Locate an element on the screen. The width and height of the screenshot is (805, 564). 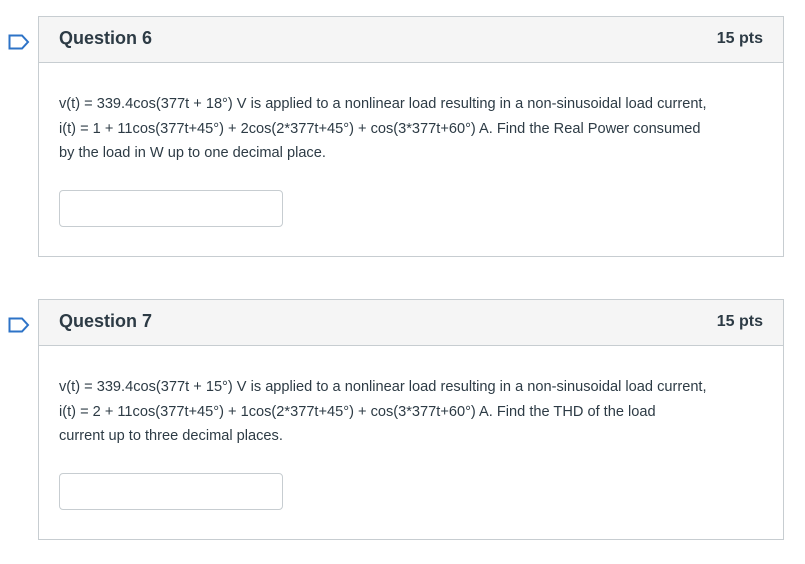
question-header: Question 6 15 pts is located at coordinates (411, 40).